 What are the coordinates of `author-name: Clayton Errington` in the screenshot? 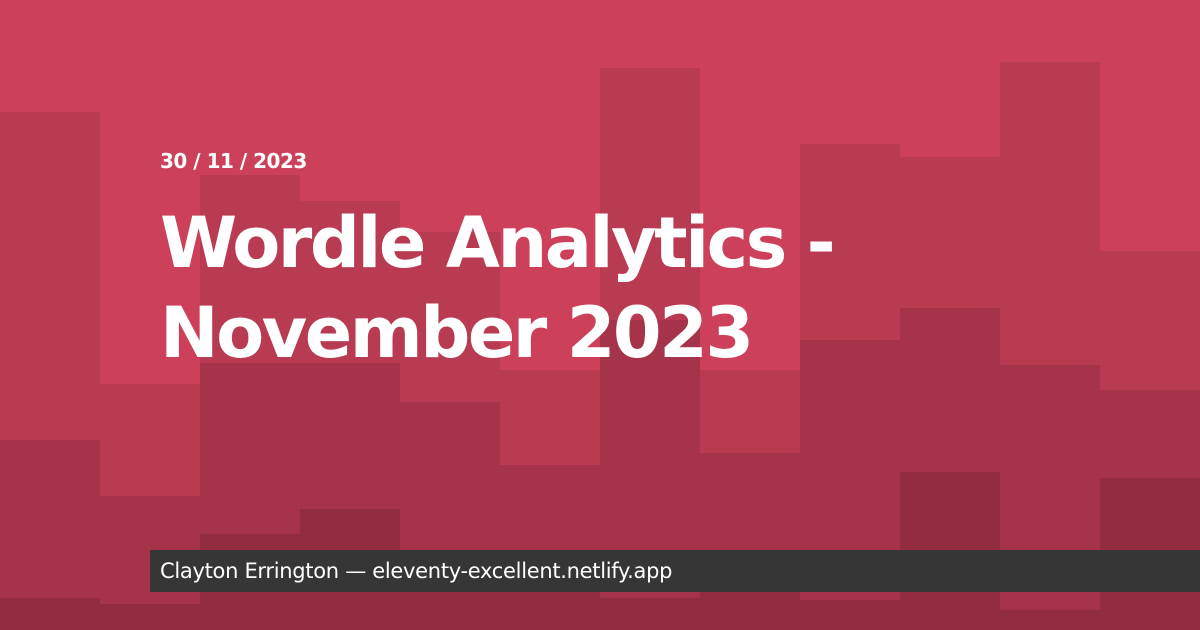 It's located at (249, 571).